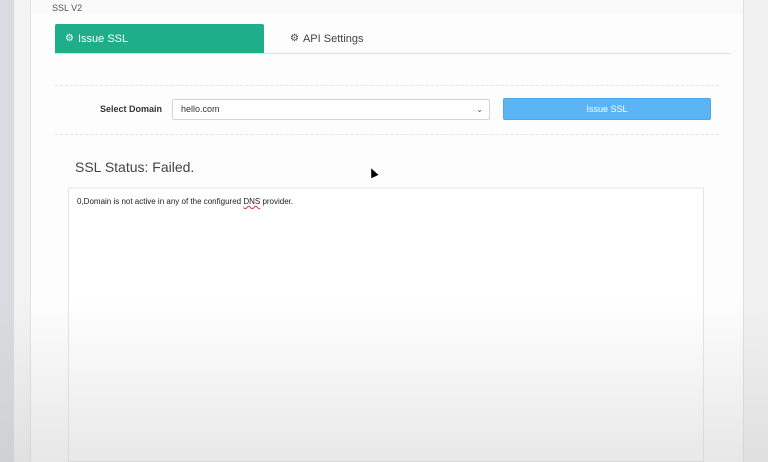  What do you see at coordinates (331, 109) in the screenshot?
I see `domain-select: hello.com ⌄` at bounding box center [331, 109].